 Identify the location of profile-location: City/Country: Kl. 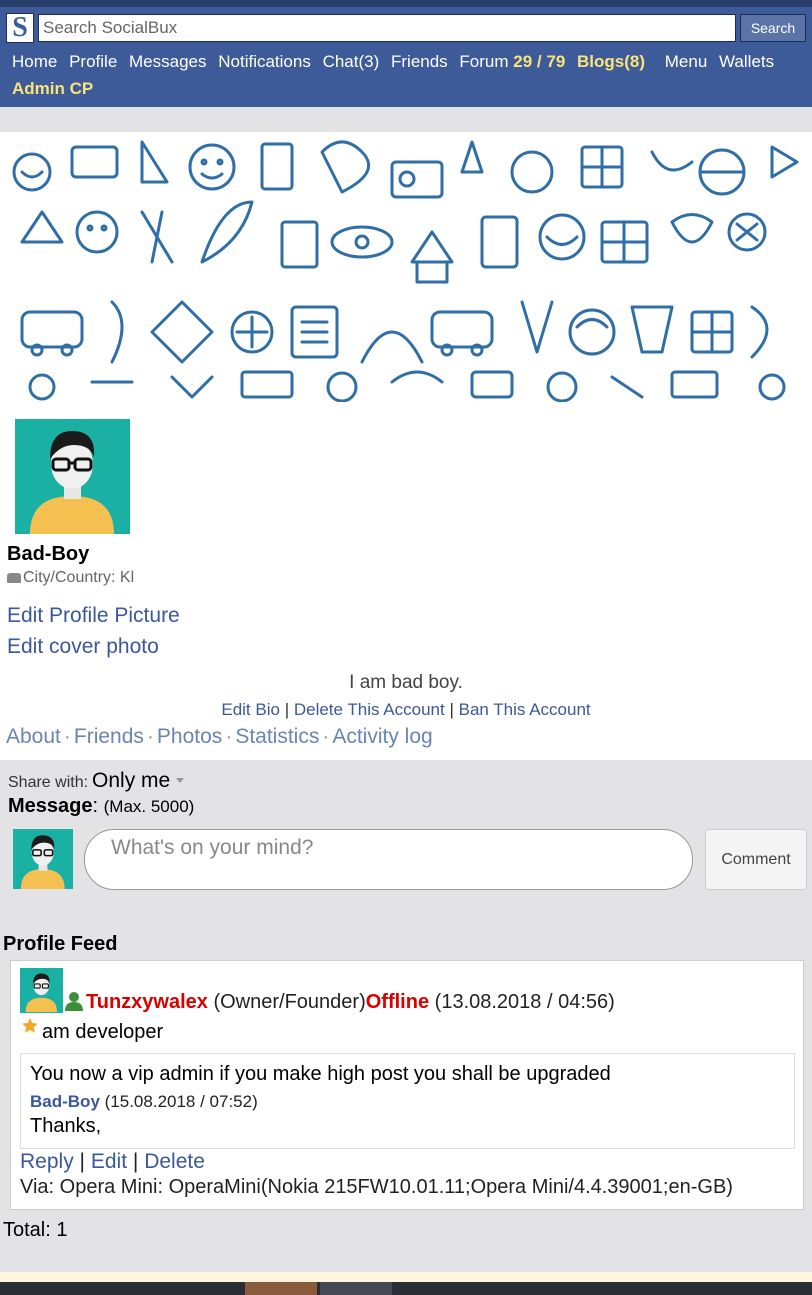
(70, 578).